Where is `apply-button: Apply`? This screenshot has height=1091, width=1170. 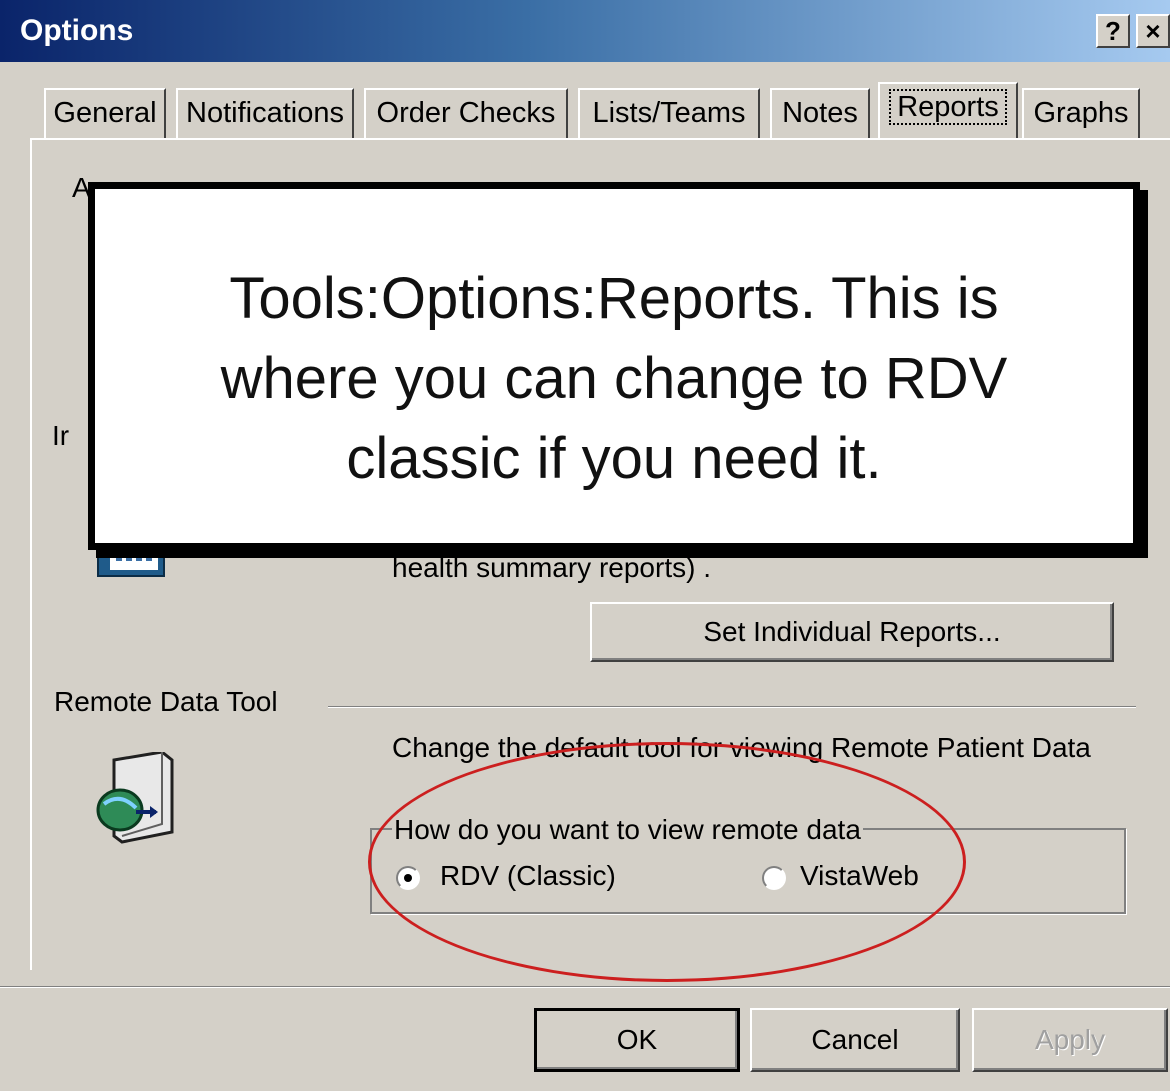 apply-button: Apply is located at coordinates (1070, 1040).